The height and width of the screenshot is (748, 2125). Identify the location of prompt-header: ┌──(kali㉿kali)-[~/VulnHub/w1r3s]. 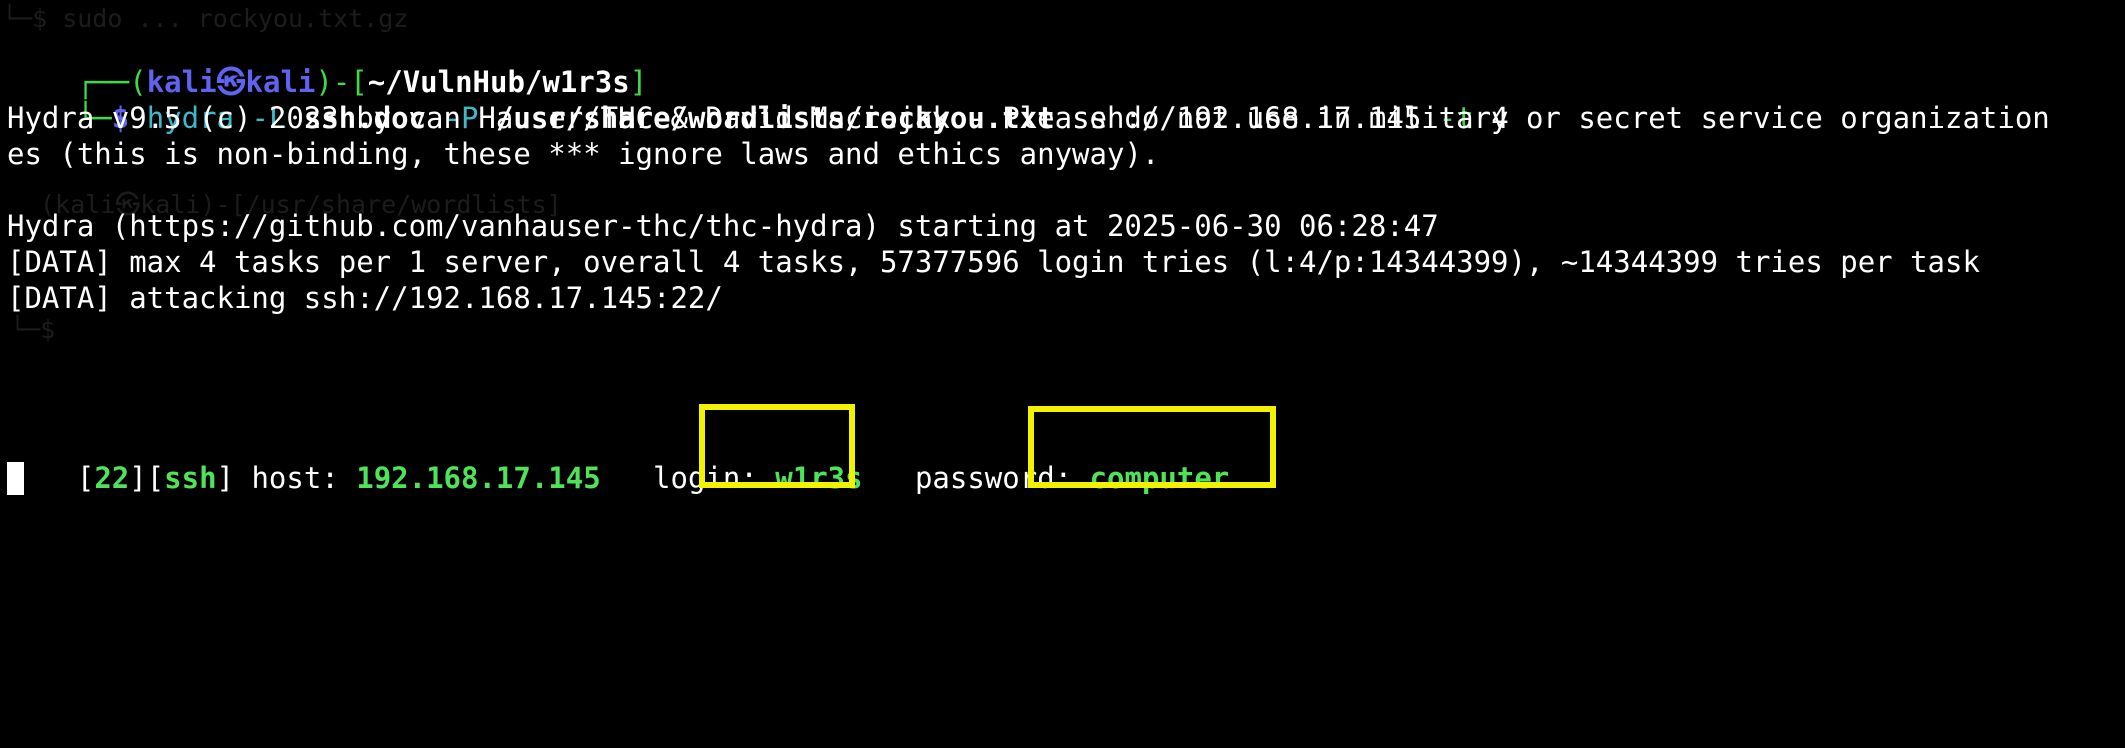
(327, 63).